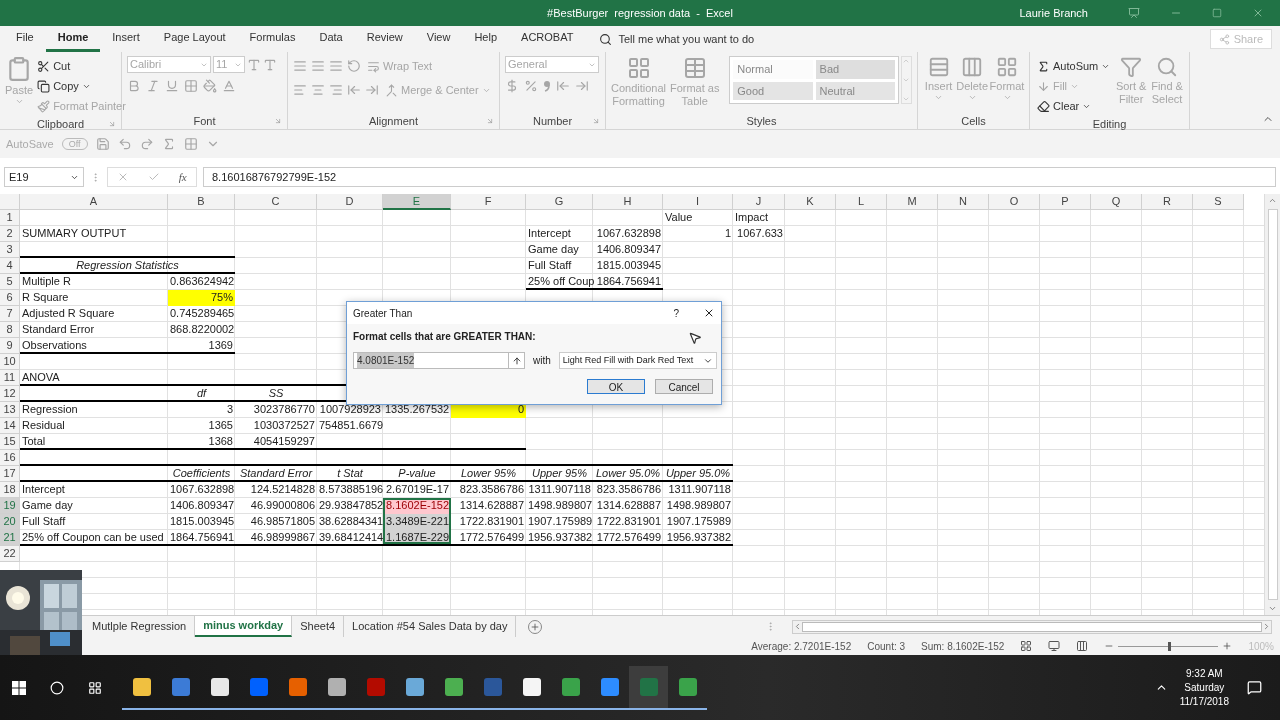 The width and height of the screenshot is (1280, 720). Describe the element at coordinates (25, 39) in the screenshot. I see `ribbon-tab: File` at that location.